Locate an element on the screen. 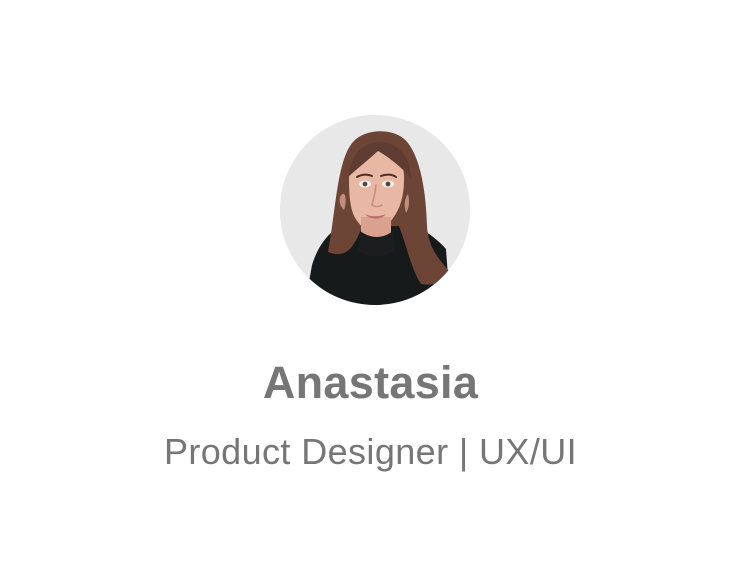 The width and height of the screenshot is (741, 566). avatar is located at coordinates (375, 210).